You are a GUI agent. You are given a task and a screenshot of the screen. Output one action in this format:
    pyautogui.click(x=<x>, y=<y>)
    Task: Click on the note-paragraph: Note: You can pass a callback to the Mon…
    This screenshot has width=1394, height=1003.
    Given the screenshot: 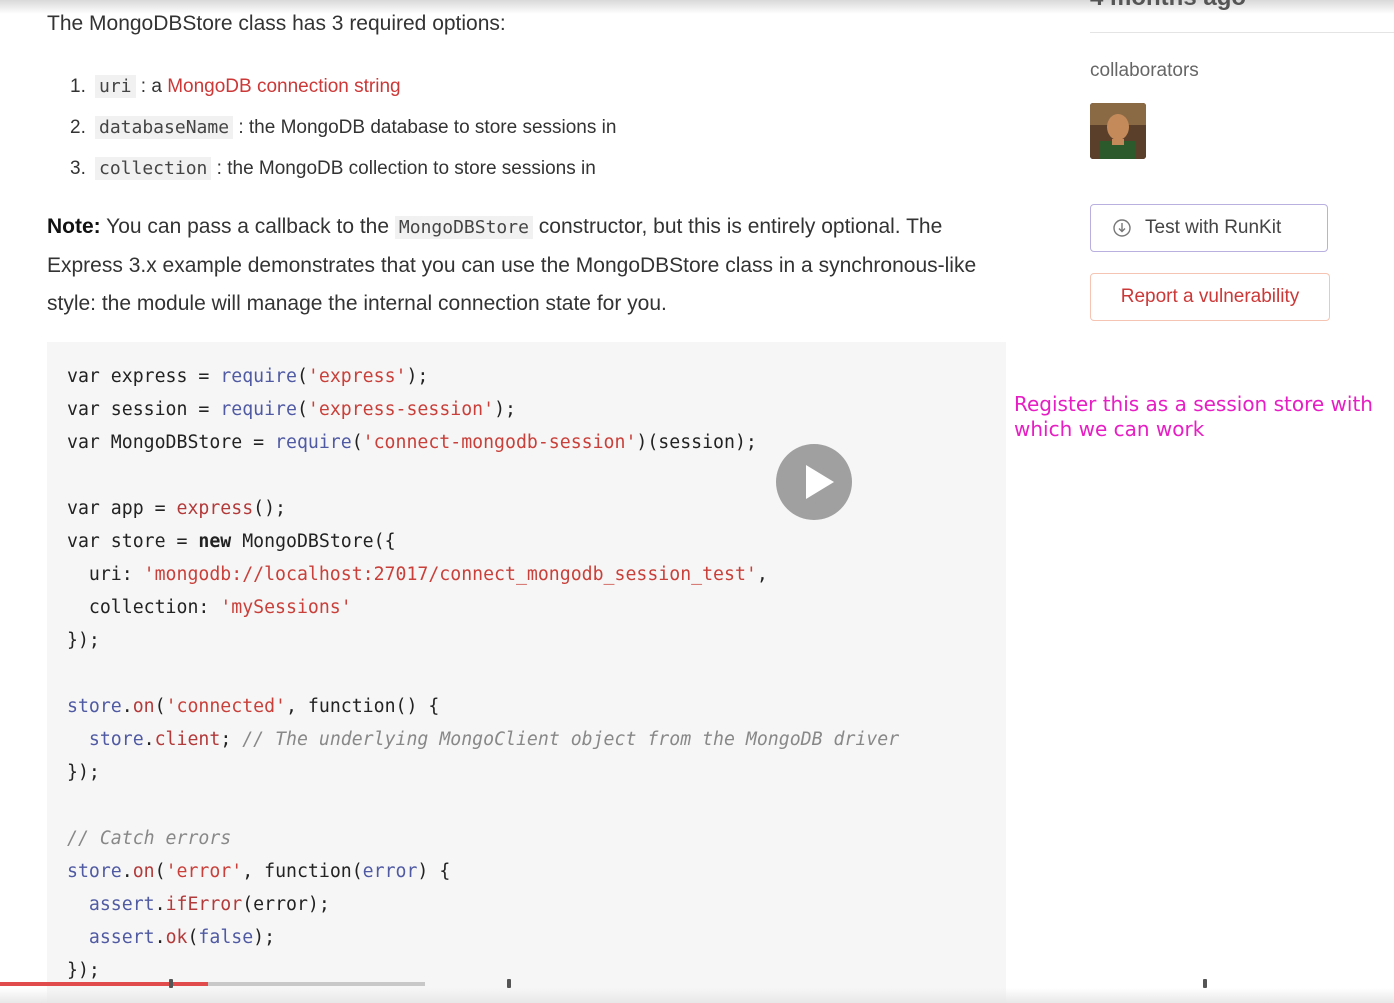 What is the action you would take?
    pyautogui.click(x=527, y=265)
    